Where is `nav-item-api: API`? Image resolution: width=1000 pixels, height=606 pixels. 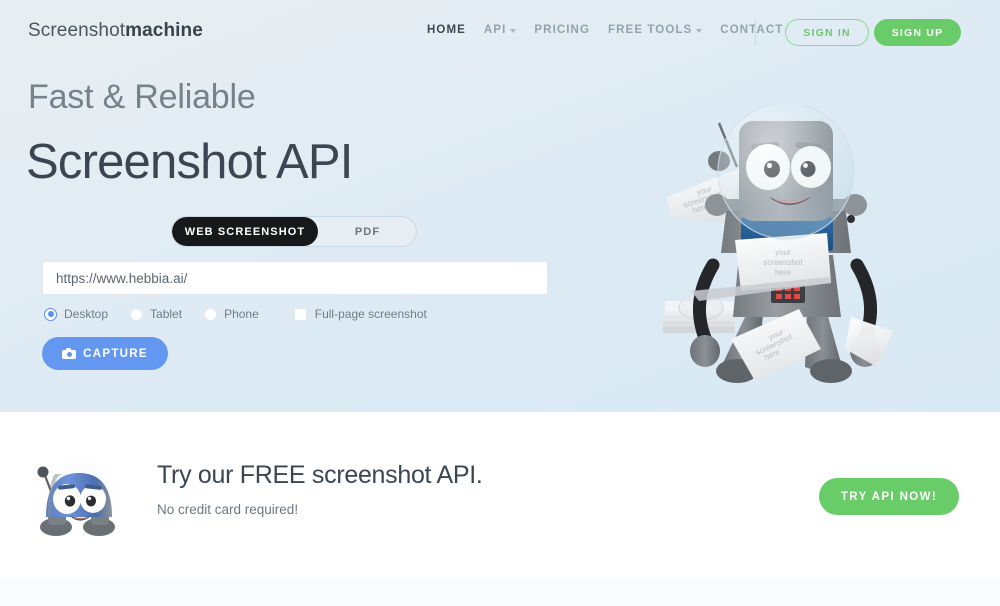
nav-item-api: API is located at coordinates (500, 30).